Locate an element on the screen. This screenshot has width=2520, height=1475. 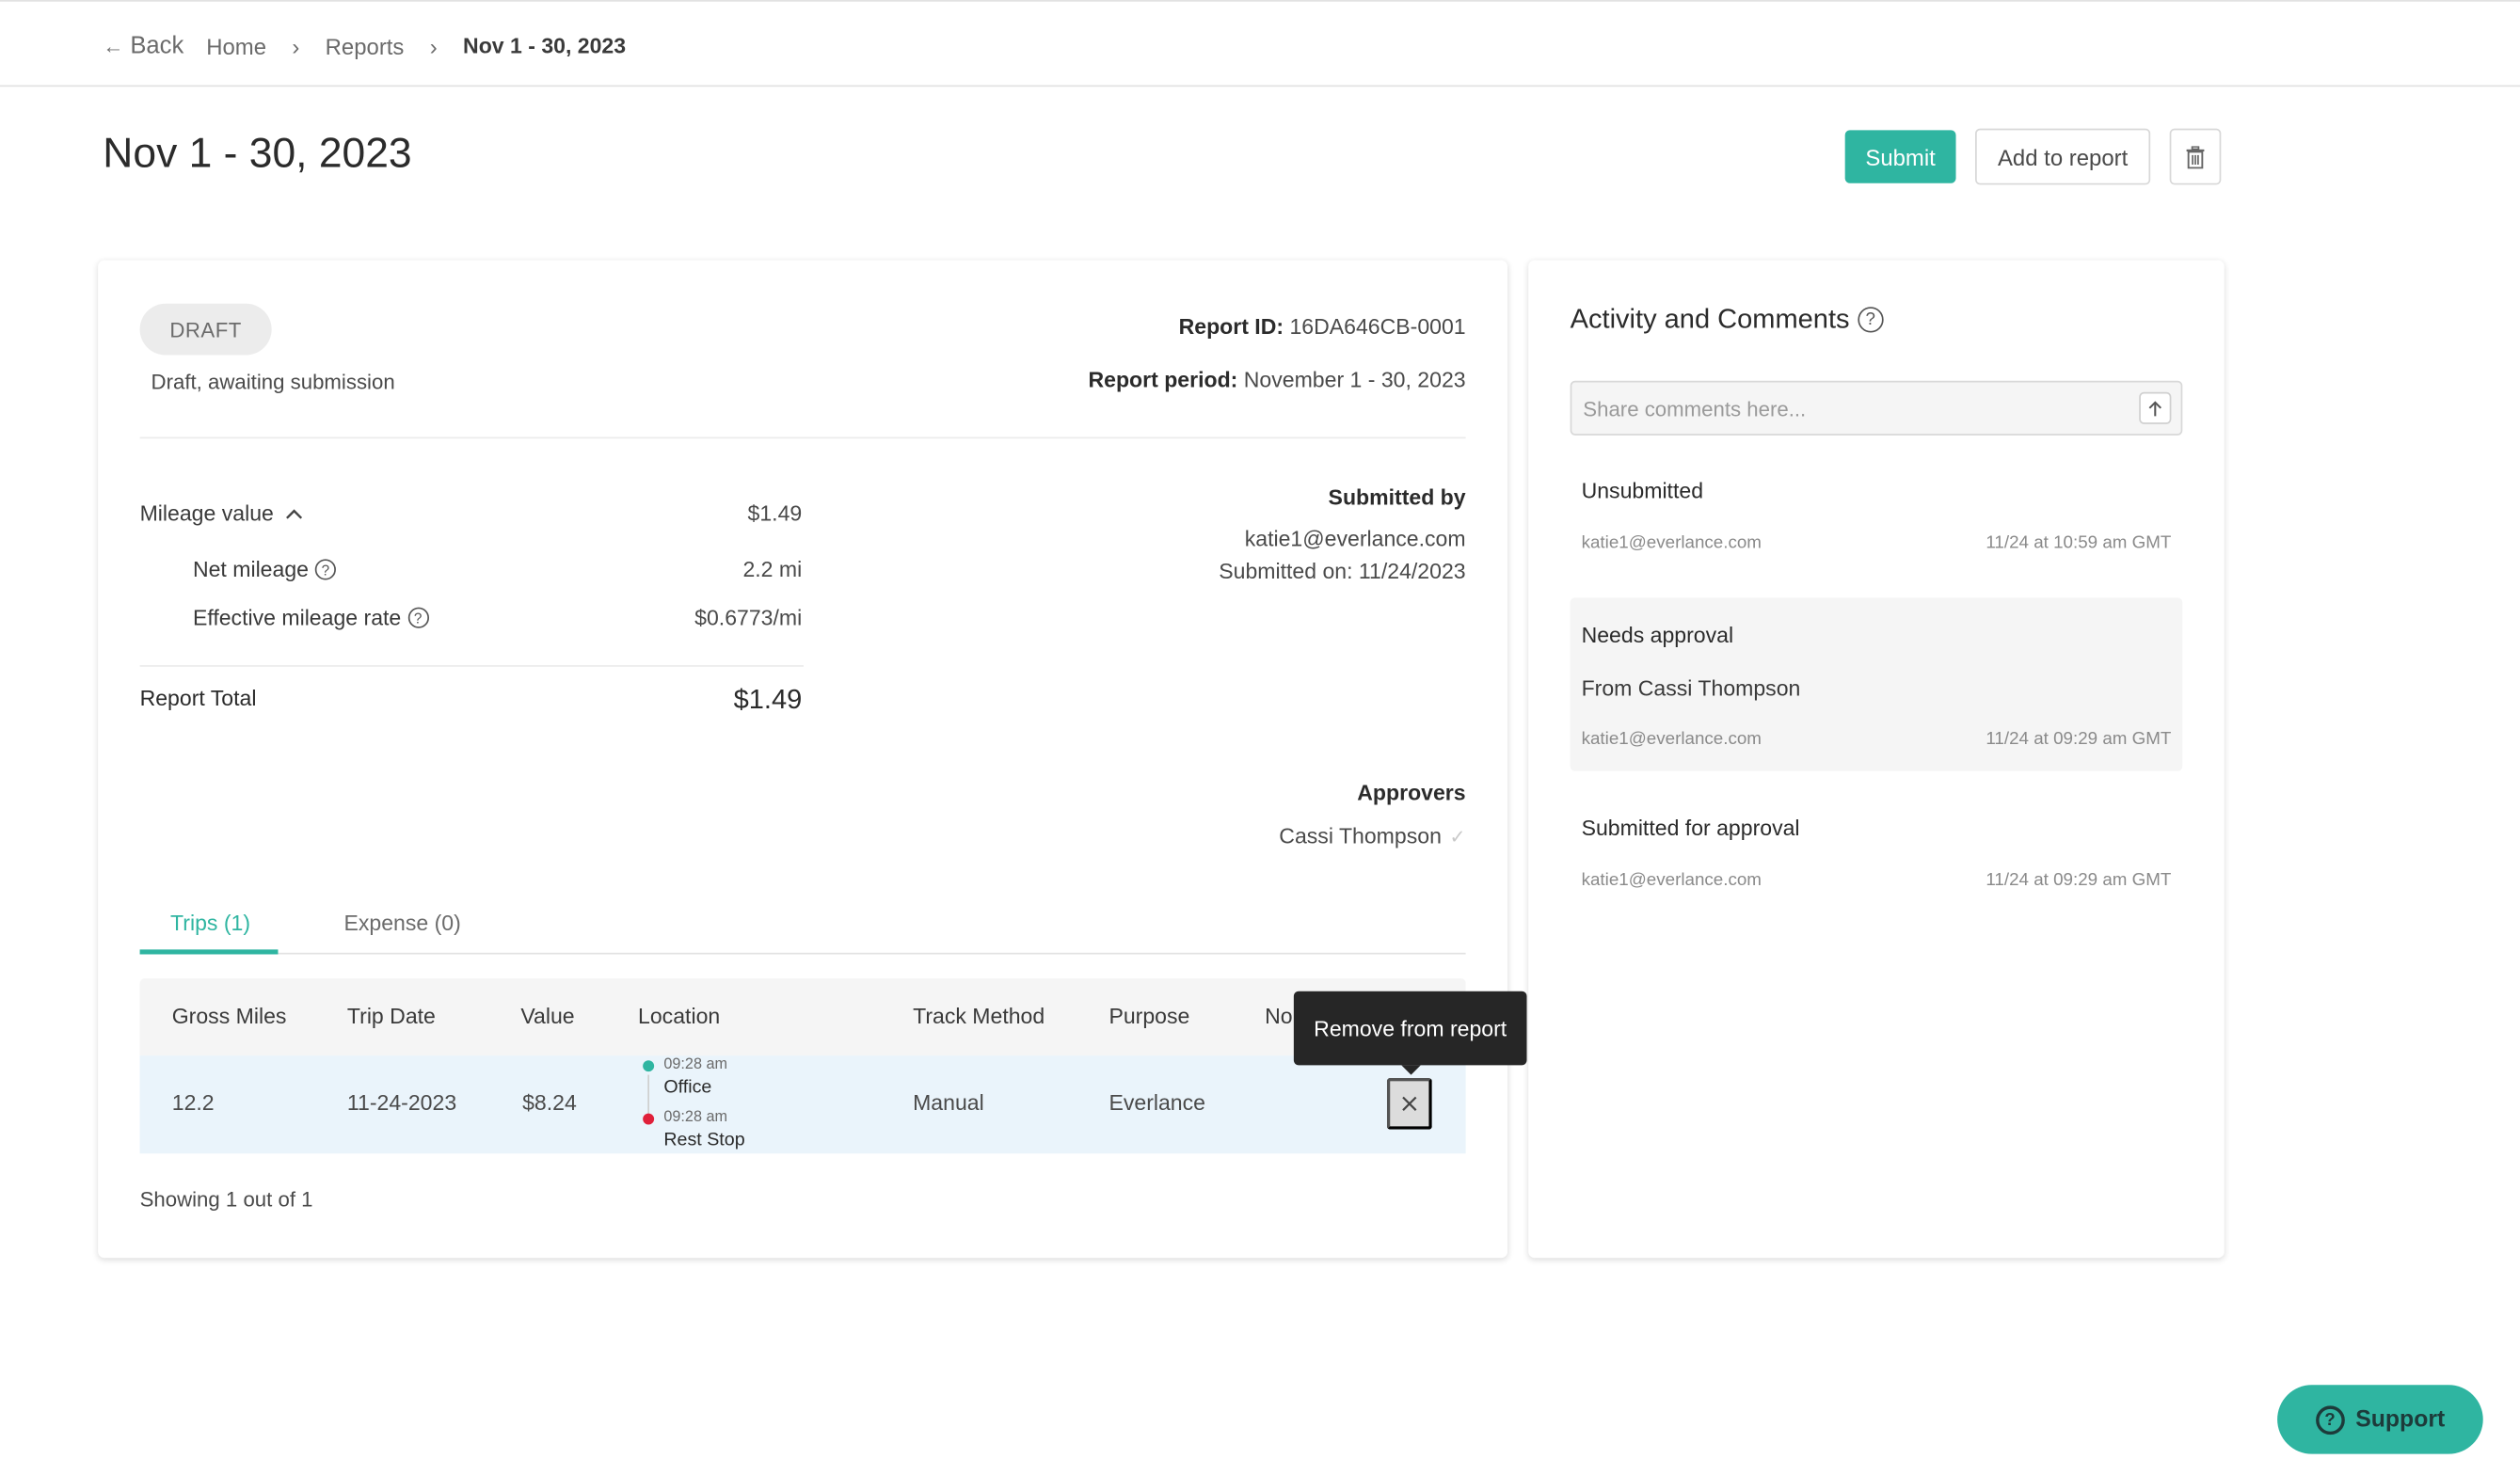
column-header: Value is located at coordinates (547, 1016).